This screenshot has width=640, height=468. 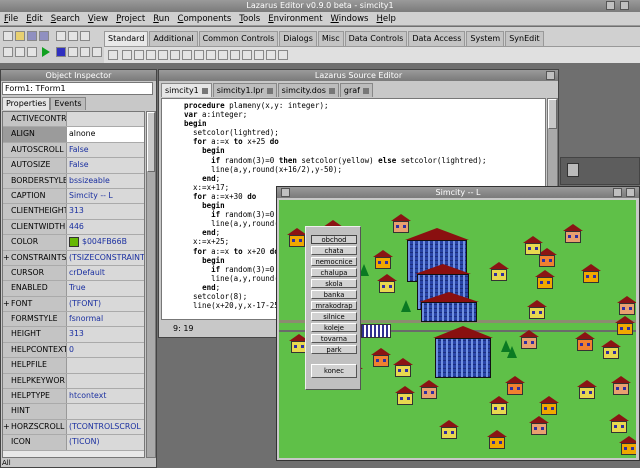 I want to click on new-form-icon, so click(x=61, y=36).